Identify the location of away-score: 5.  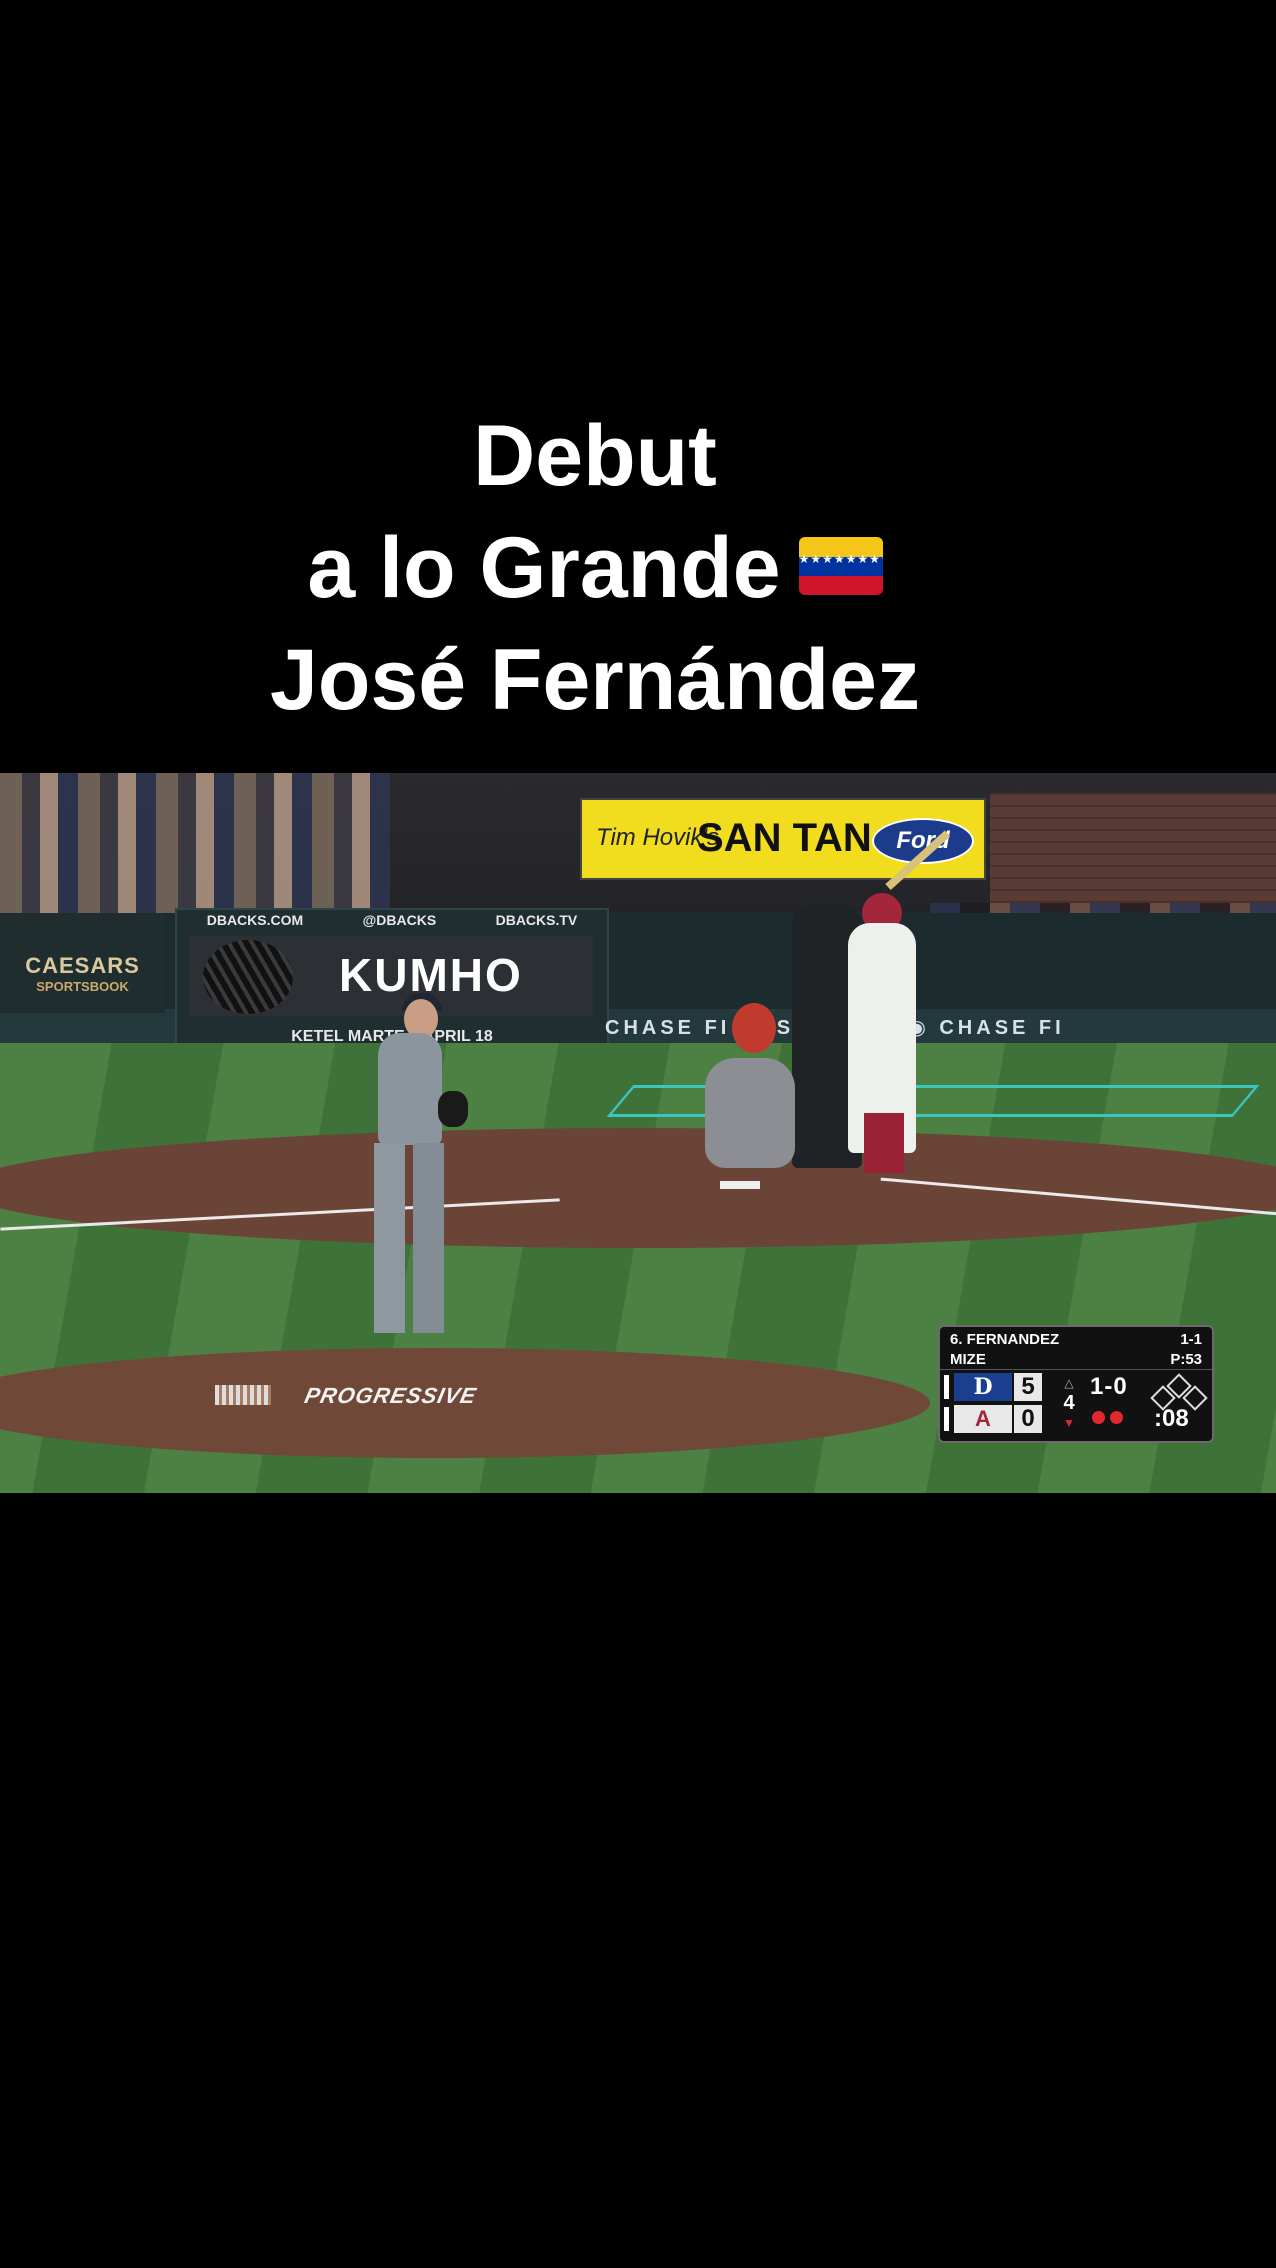
(1028, 1387).